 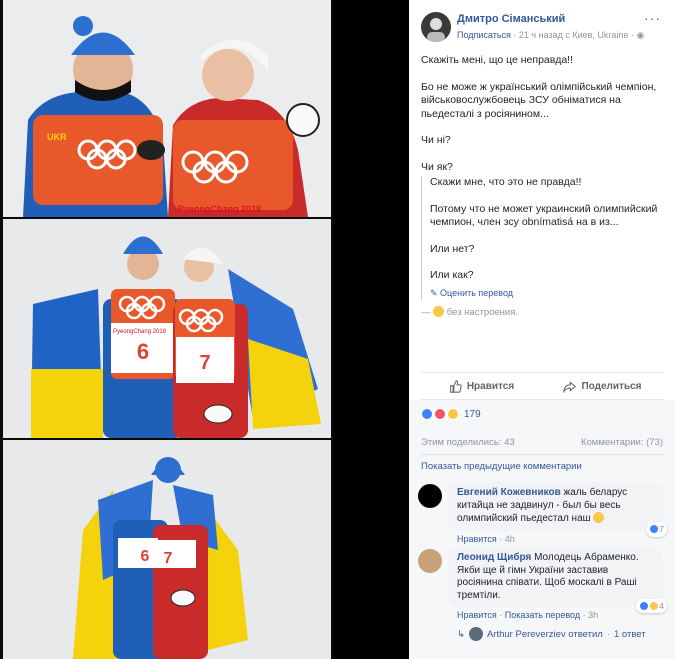 What do you see at coordinates (510, 539) in the screenshot?
I see `comment-time: 4h` at bounding box center [510, 539].